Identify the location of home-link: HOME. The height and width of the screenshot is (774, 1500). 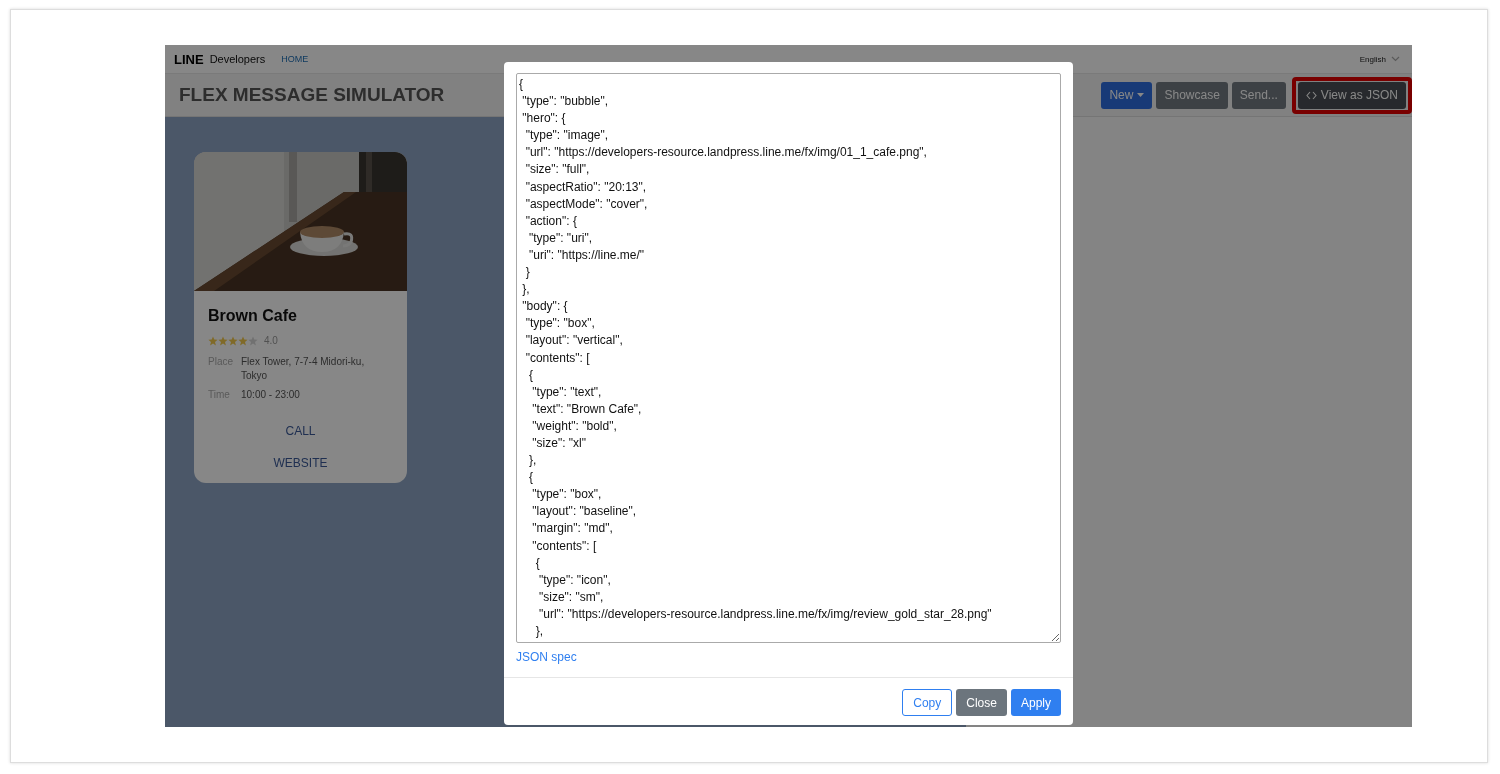
(295, 59).